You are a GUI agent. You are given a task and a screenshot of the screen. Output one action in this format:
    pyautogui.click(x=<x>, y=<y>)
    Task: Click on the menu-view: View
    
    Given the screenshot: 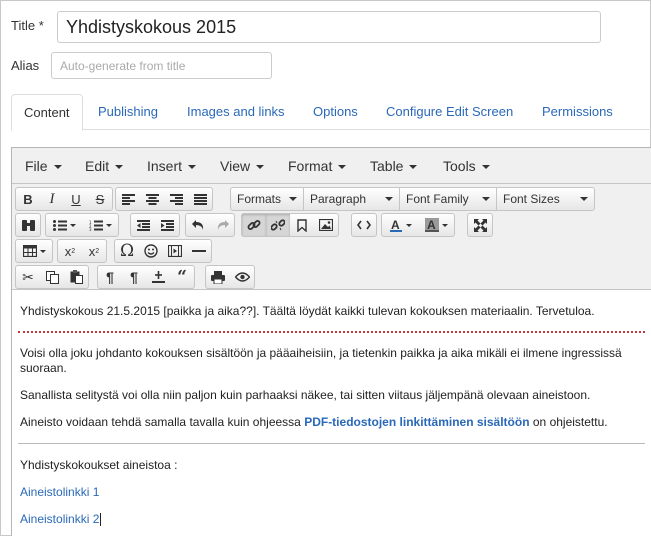 What is the action you would take?
    pyautogui.click(x=242, y=166)
    